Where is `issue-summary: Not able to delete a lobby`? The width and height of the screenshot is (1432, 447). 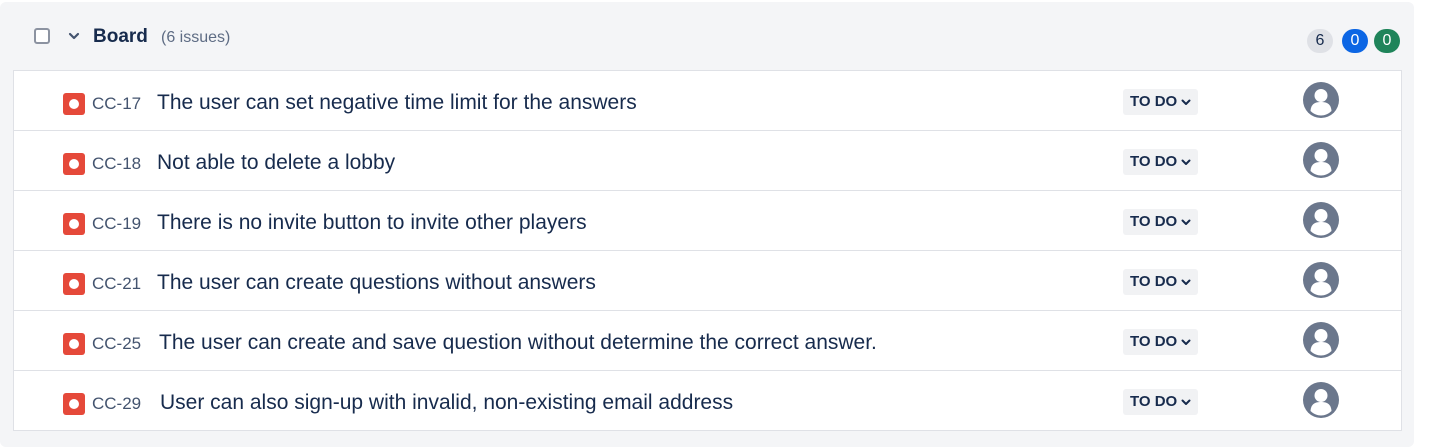
issue-summary: Not able to delete a lobby is located at coordinates (276, 163).